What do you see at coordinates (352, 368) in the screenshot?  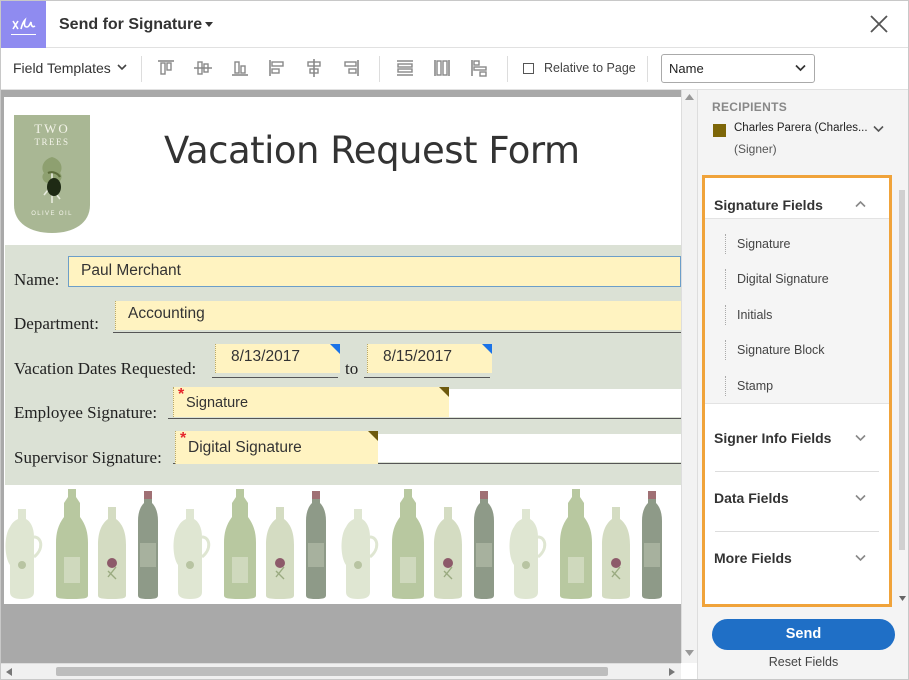 I see `to-label: to` at bounding box center [352, 368].